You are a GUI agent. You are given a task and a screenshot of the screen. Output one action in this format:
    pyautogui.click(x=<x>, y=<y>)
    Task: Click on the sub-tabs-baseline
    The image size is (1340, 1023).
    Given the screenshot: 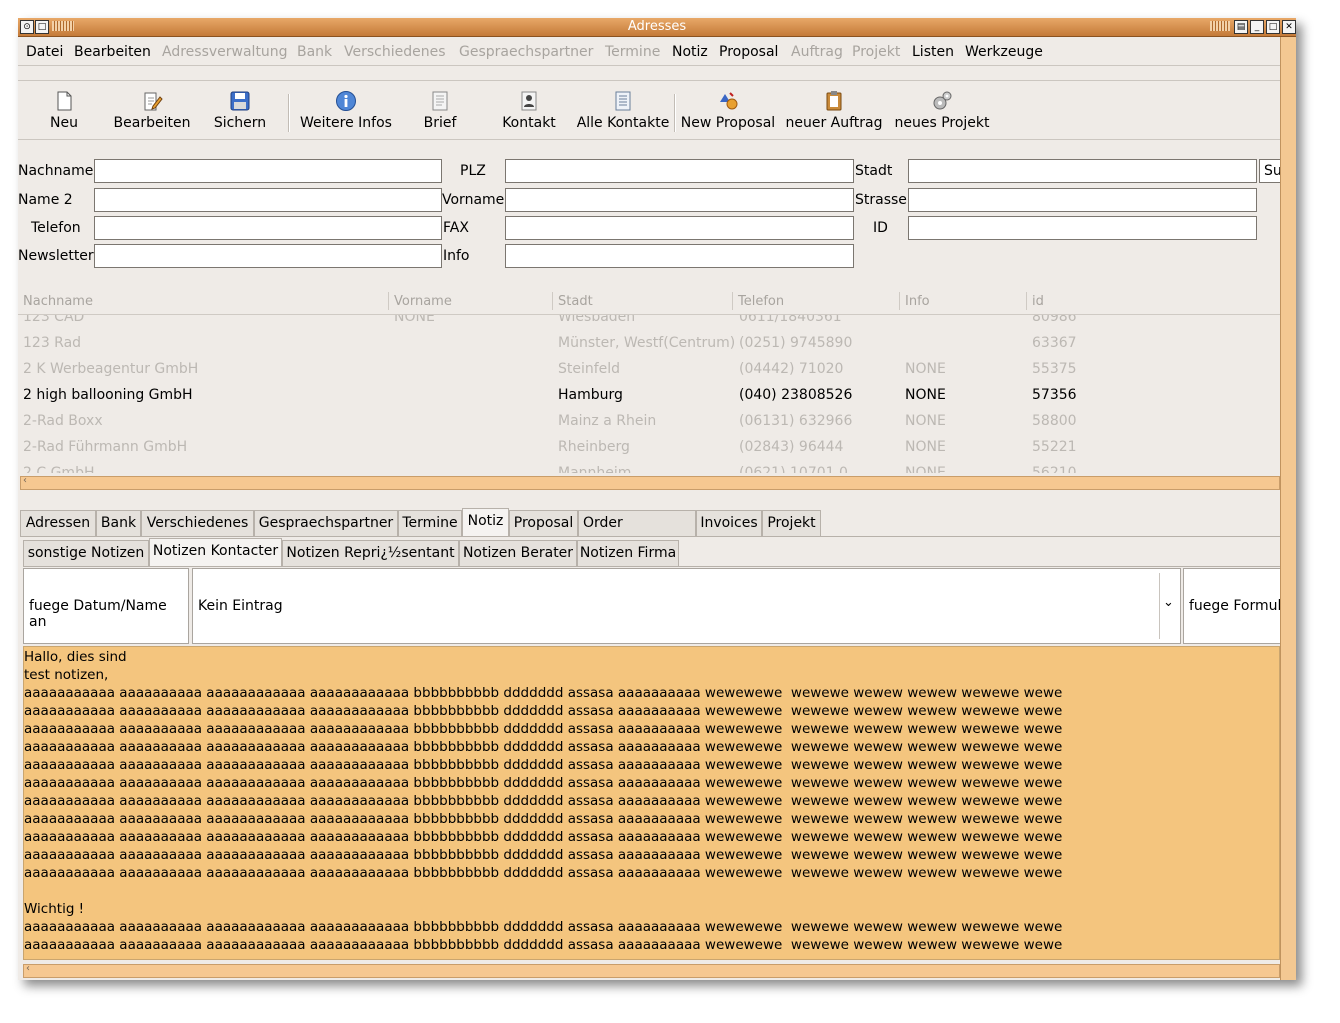 What is the action you would take?
    pyautogui.click(x=651, y=566)
    